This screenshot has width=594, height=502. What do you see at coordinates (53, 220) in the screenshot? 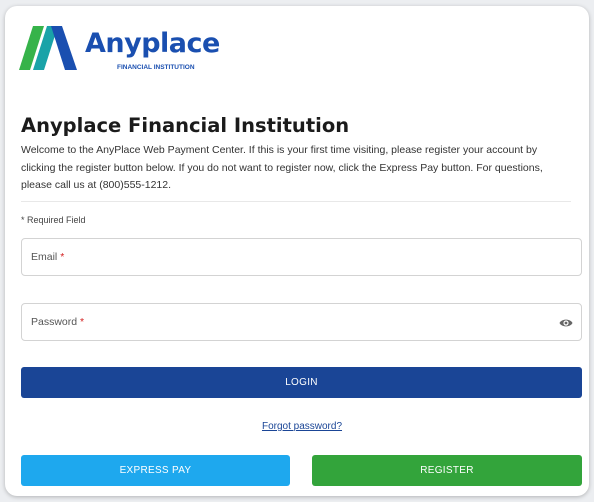
I see `required-field-note: * Required Field` at bounding box center [53, 220].